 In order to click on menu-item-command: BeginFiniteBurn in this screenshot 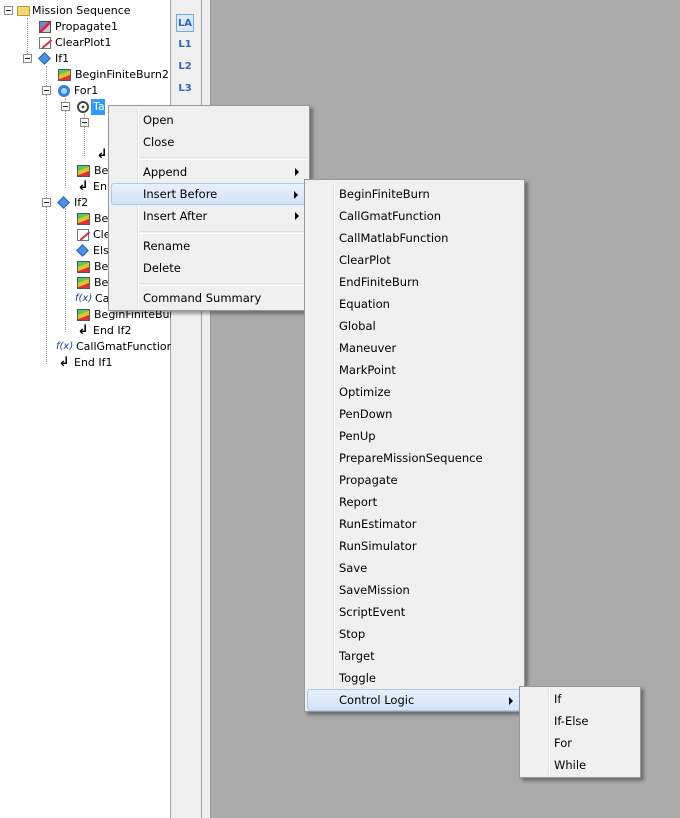, I will do `click(414, 194)`.